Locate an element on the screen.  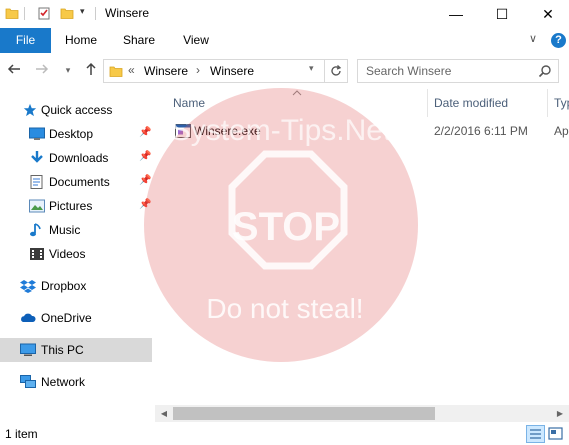
sidebar-item-label: Downloads is located at coordinates (79, 158).